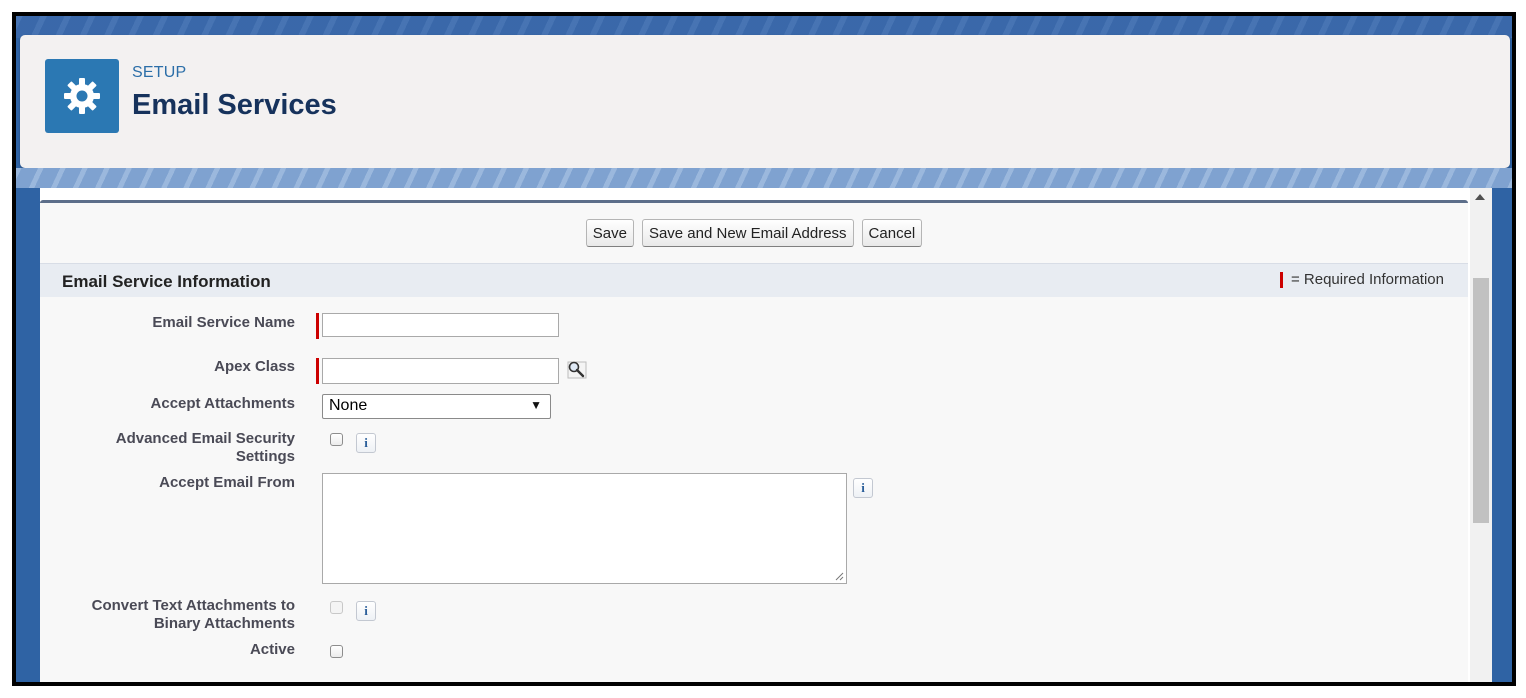 The width and height of the screenshot is (1526, 698). I want to click on email-service-name-input, so click(440, 325).